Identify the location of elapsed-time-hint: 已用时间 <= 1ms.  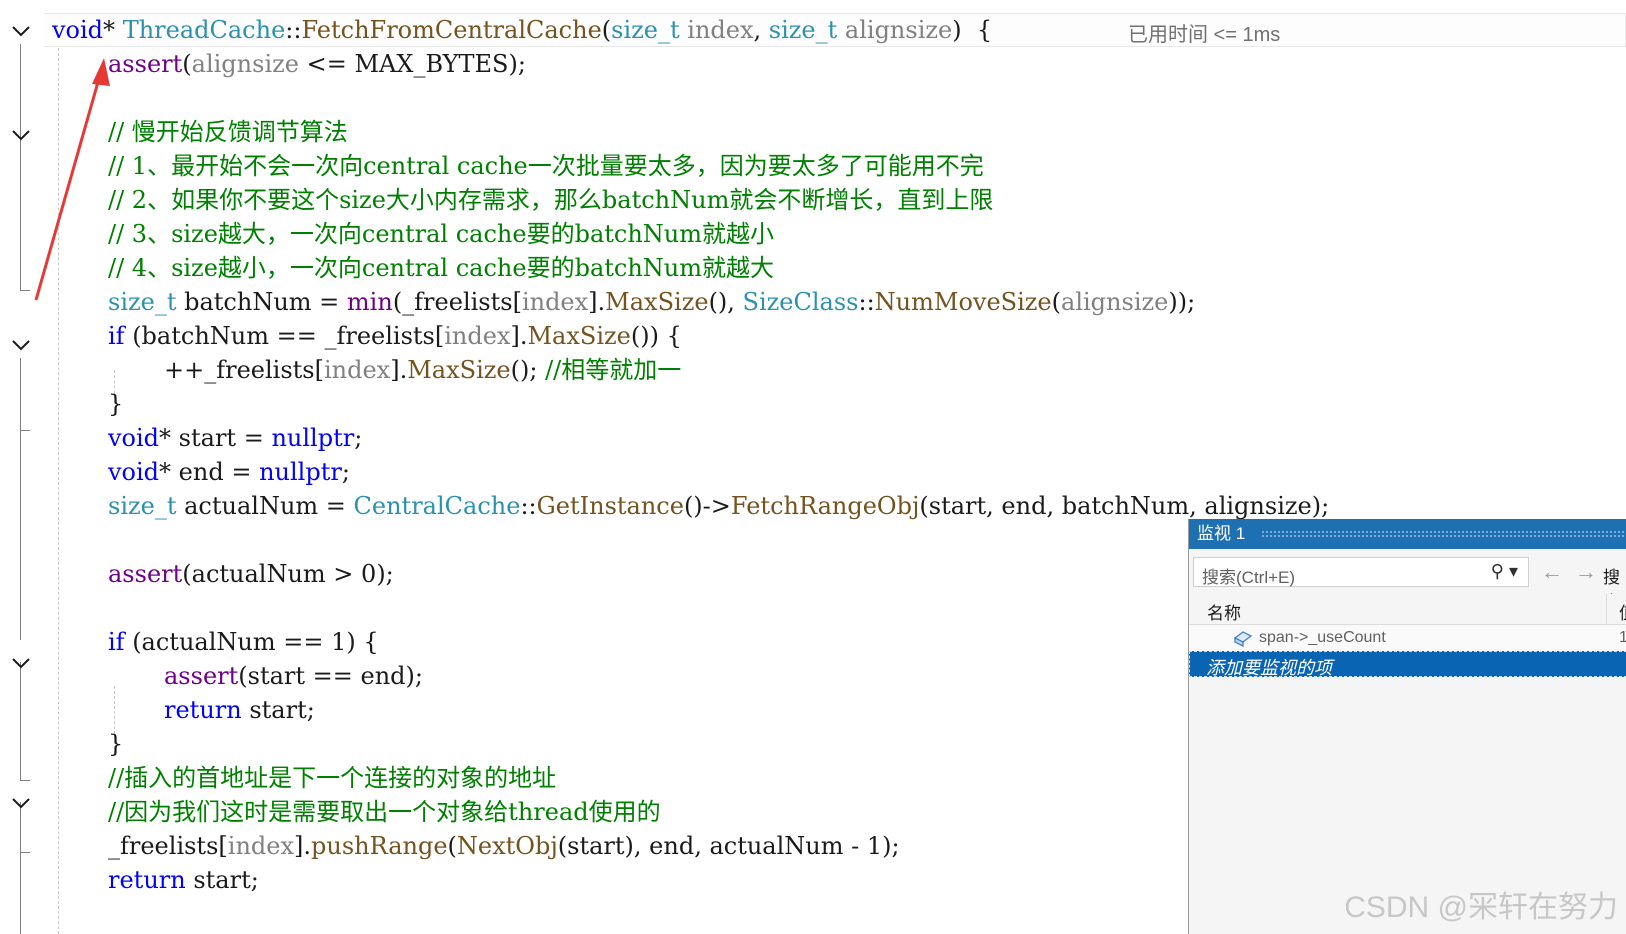
(1204, 35).